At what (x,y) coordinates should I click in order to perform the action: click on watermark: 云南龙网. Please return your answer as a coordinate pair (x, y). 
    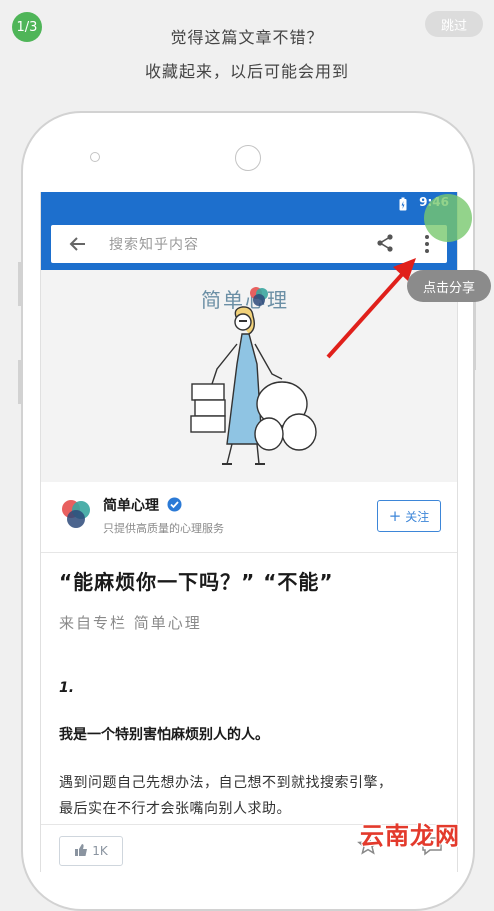
    Looking at the image, I should click on (410, 836).